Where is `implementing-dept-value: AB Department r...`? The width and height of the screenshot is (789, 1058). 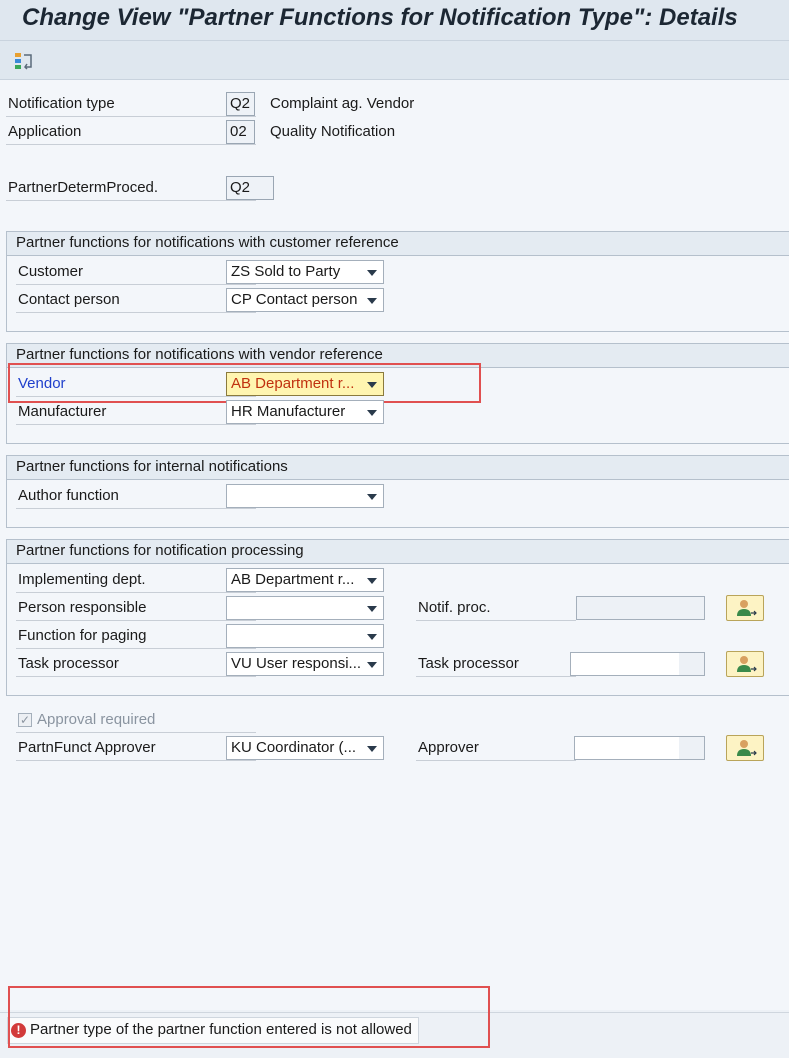
implementing-dept-value: AB Department r... is located at coordinates (293, 579).